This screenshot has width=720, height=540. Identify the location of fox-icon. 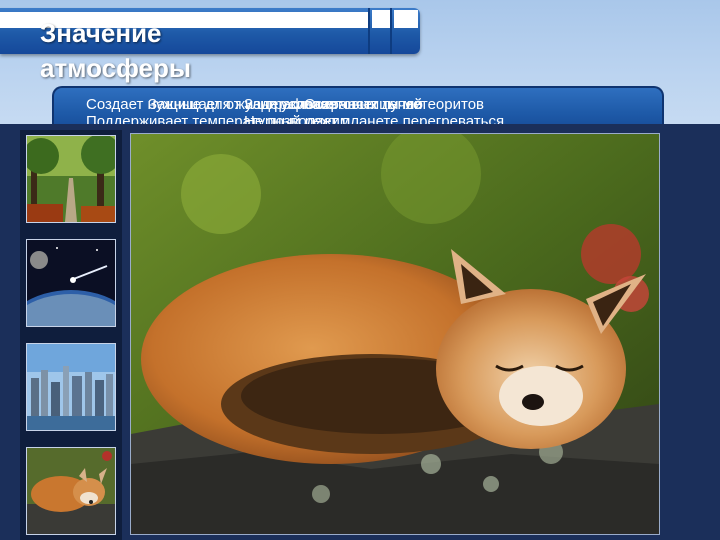
(71, 491).